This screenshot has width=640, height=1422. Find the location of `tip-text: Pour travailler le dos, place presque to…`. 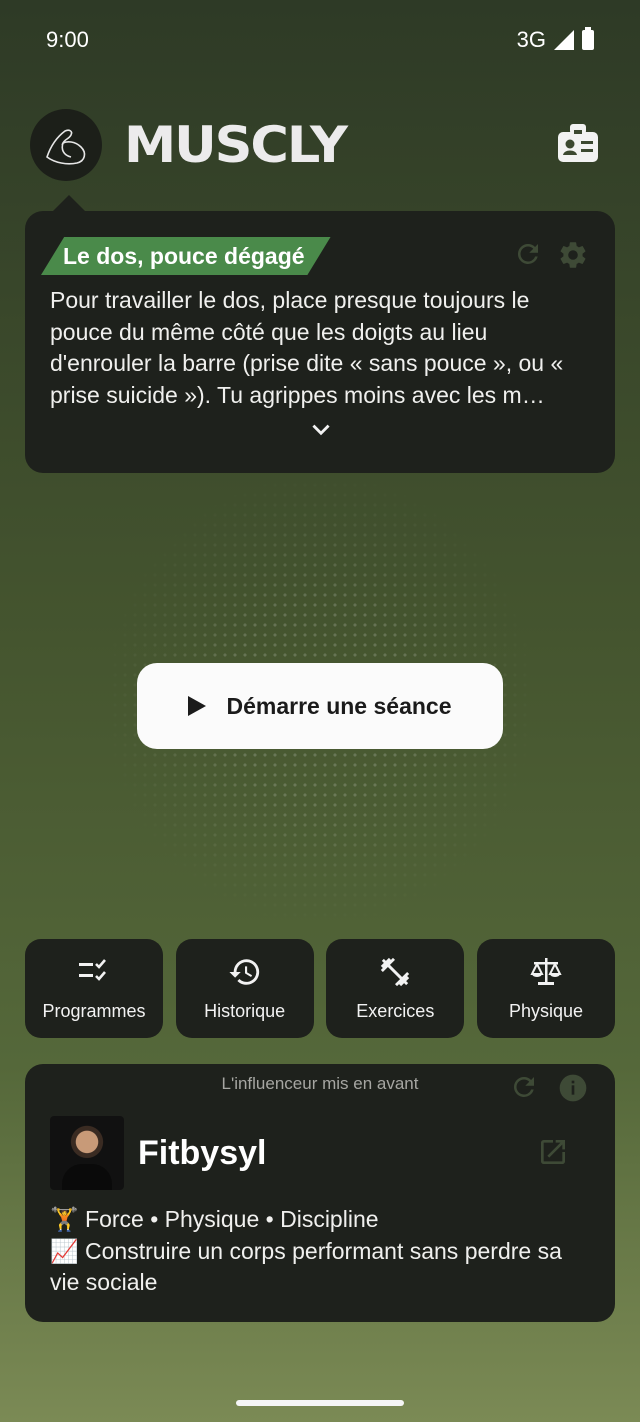

tip-text: Pour travailler le dos, place presque to… is located at coordinates (307, 347).